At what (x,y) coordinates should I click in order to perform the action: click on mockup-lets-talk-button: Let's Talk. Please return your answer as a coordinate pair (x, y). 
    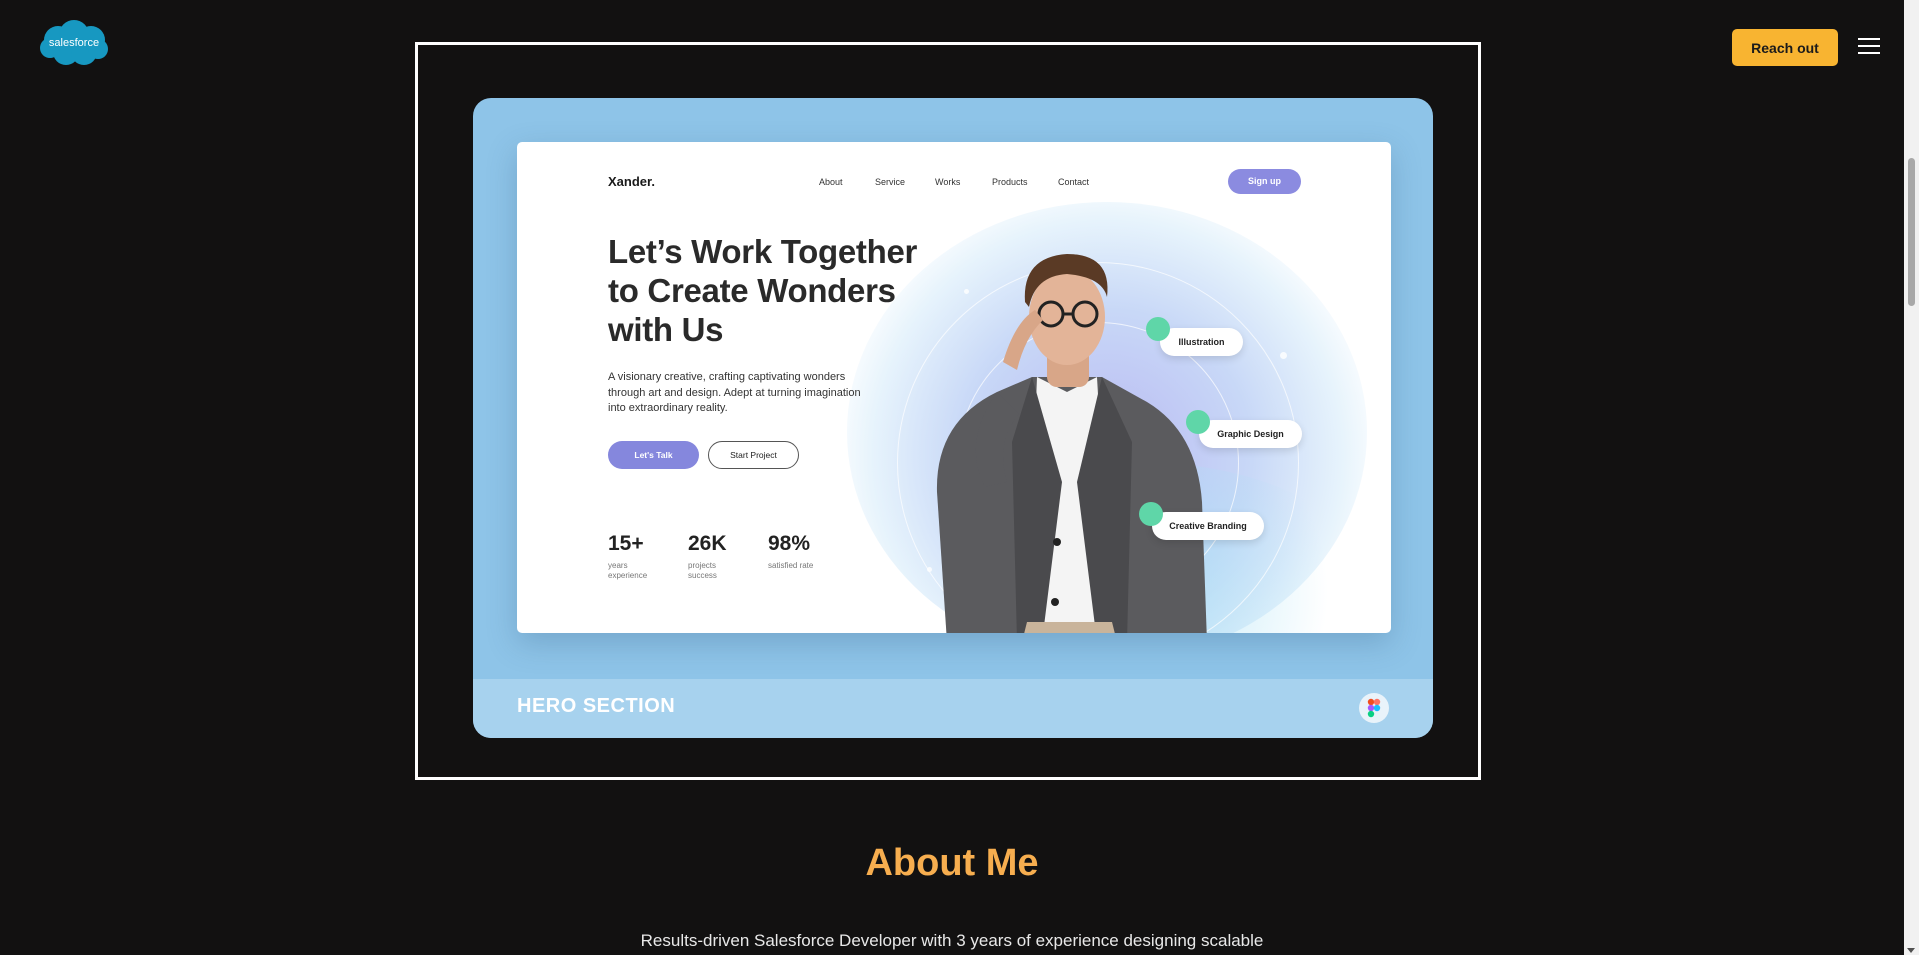
    Looking at the image, I should click on (653, 455).